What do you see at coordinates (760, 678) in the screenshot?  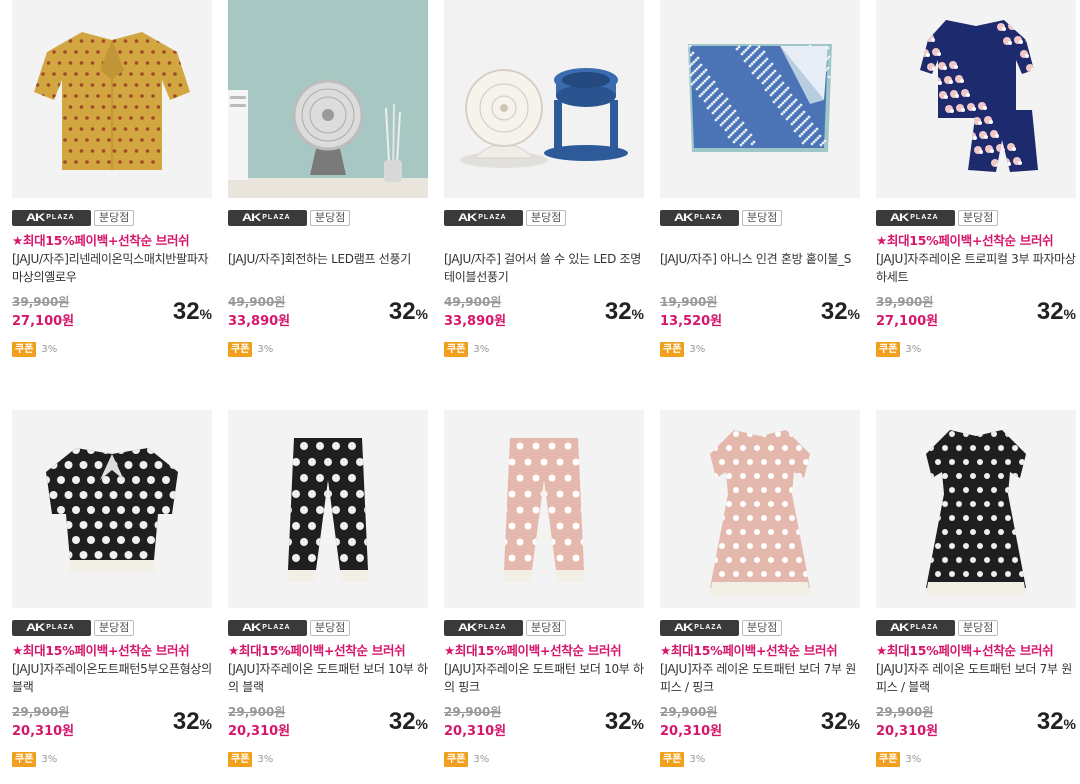 I see `product-name: [JAJU]자주 레이온 도트패턴 보더 7부 원피스 / 핑크` at bounding box center [760, 678].